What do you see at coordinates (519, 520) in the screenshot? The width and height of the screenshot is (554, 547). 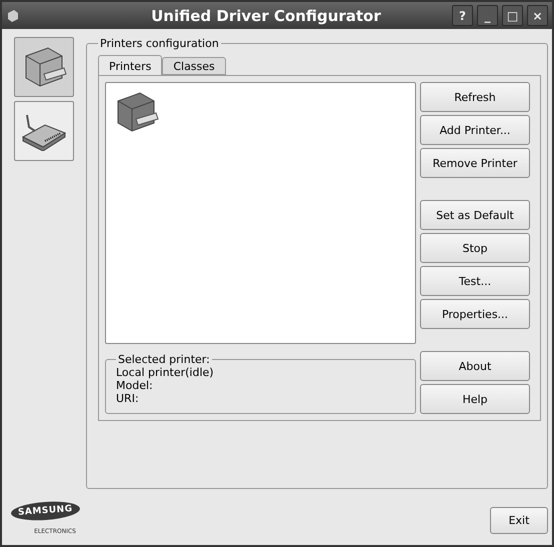 I see `exit-button: Exit` at bounding box center [519, 520].